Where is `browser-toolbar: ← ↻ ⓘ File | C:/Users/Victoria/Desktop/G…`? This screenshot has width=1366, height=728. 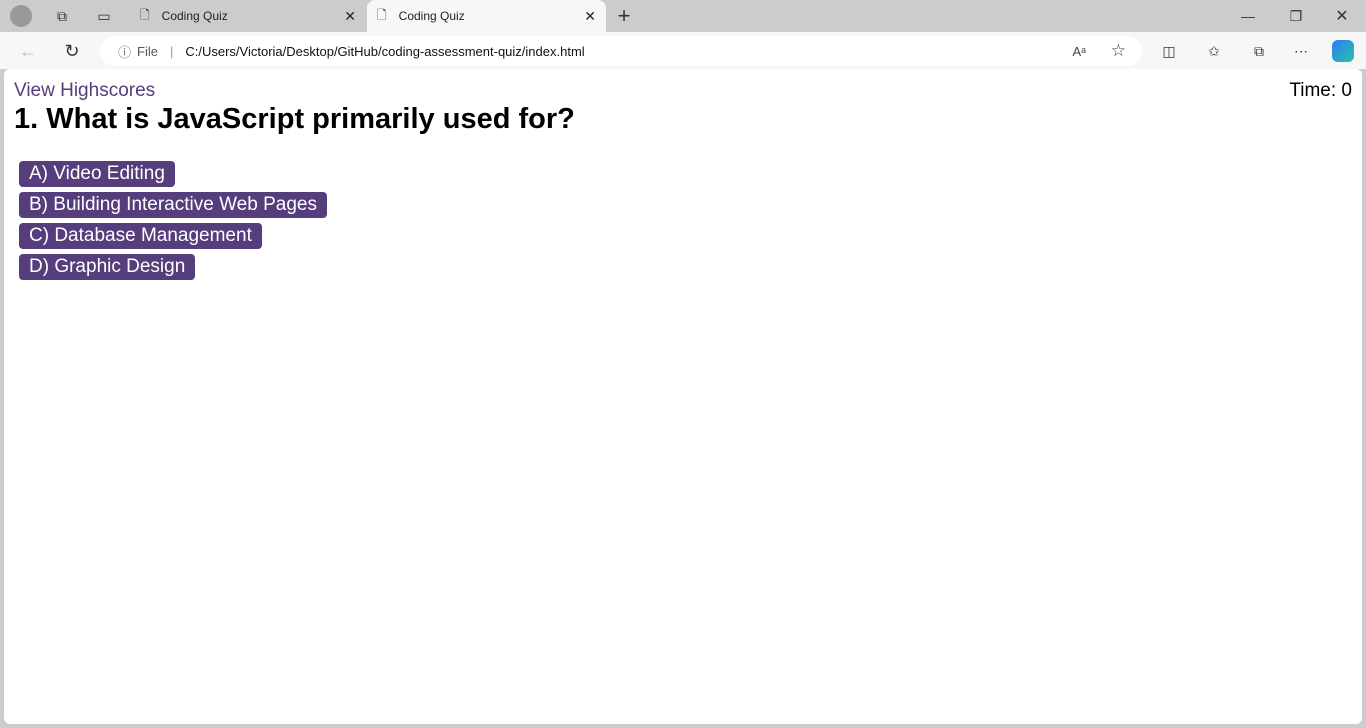 browser-toolbar: ← ↻ ⓘ File | C:/Users/Victoria/Desktop/G… is located at coordinates (683, 50).